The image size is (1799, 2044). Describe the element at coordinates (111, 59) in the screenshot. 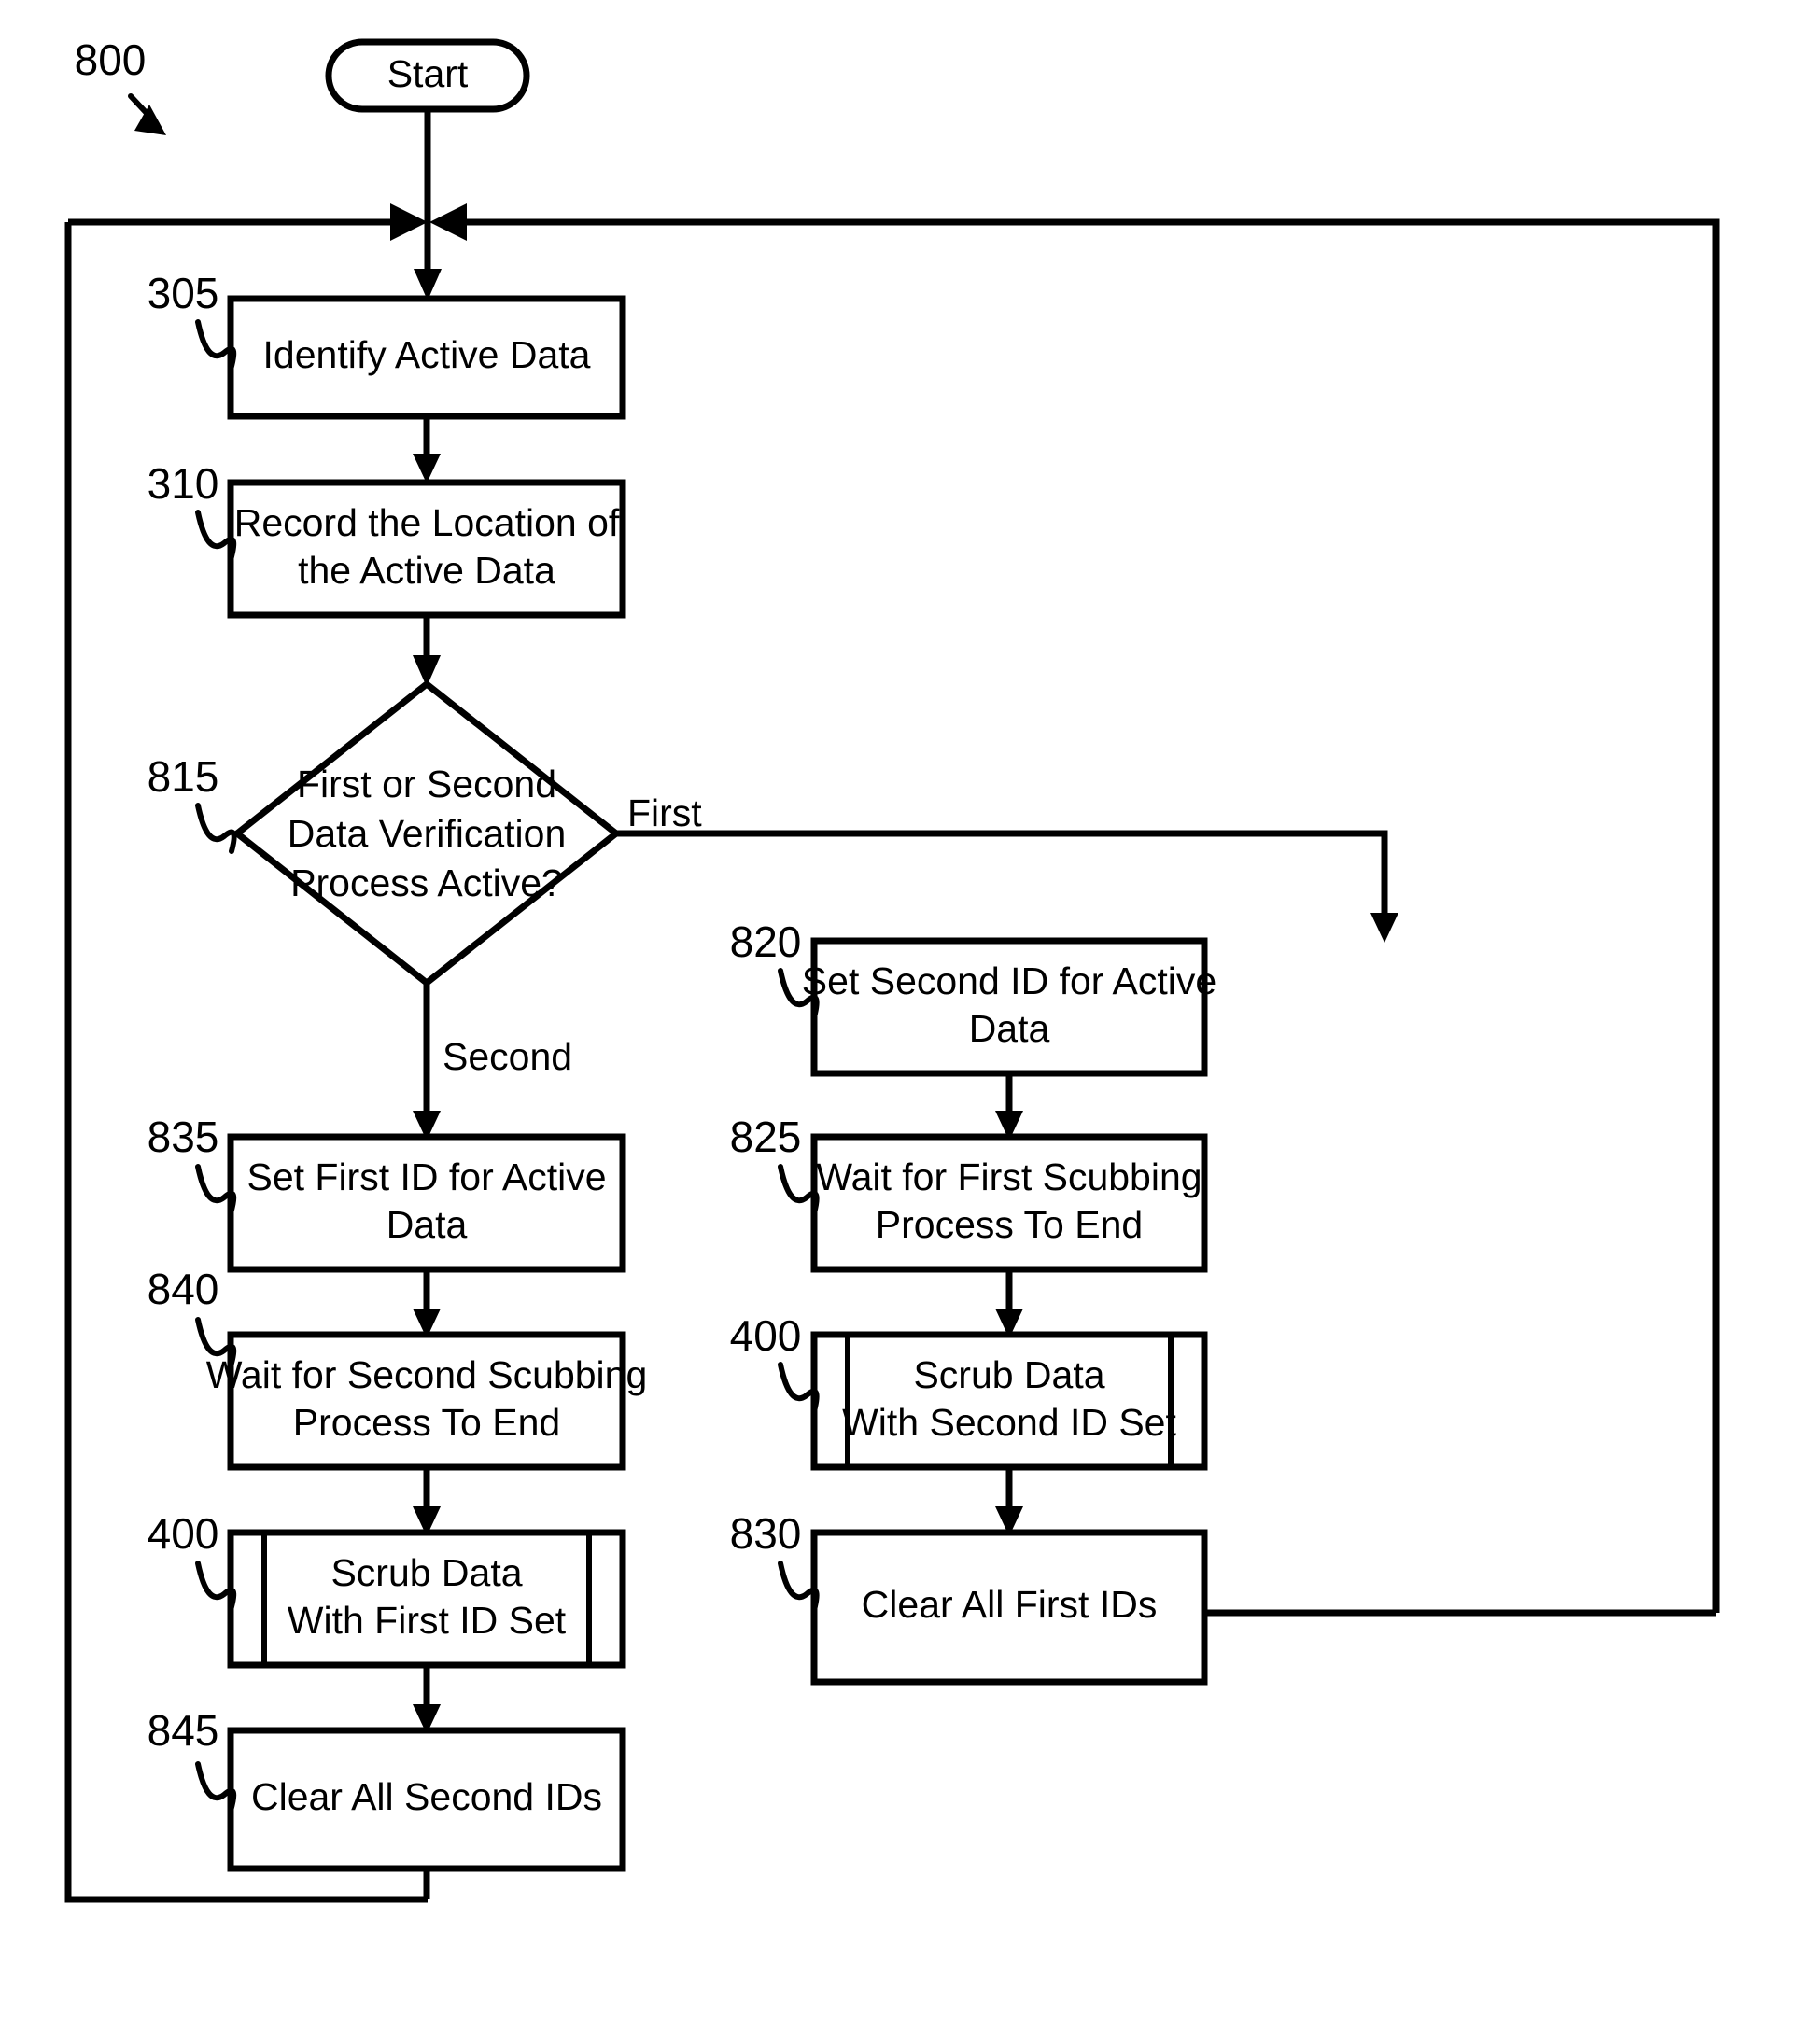

I see `figure-number: 800` at that location.